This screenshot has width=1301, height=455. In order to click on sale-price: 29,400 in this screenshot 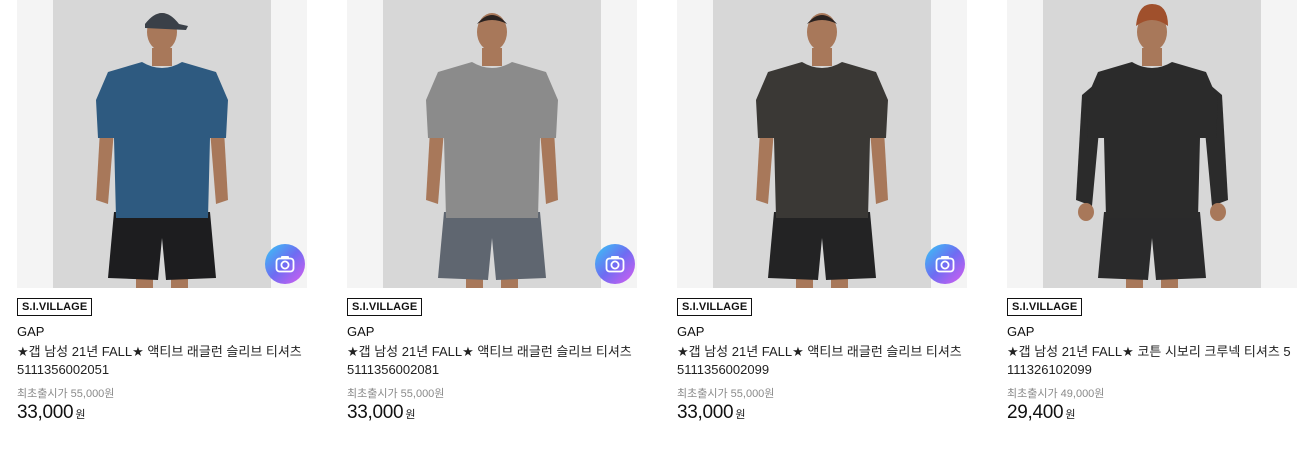, I will do `click(1035, 412)`.